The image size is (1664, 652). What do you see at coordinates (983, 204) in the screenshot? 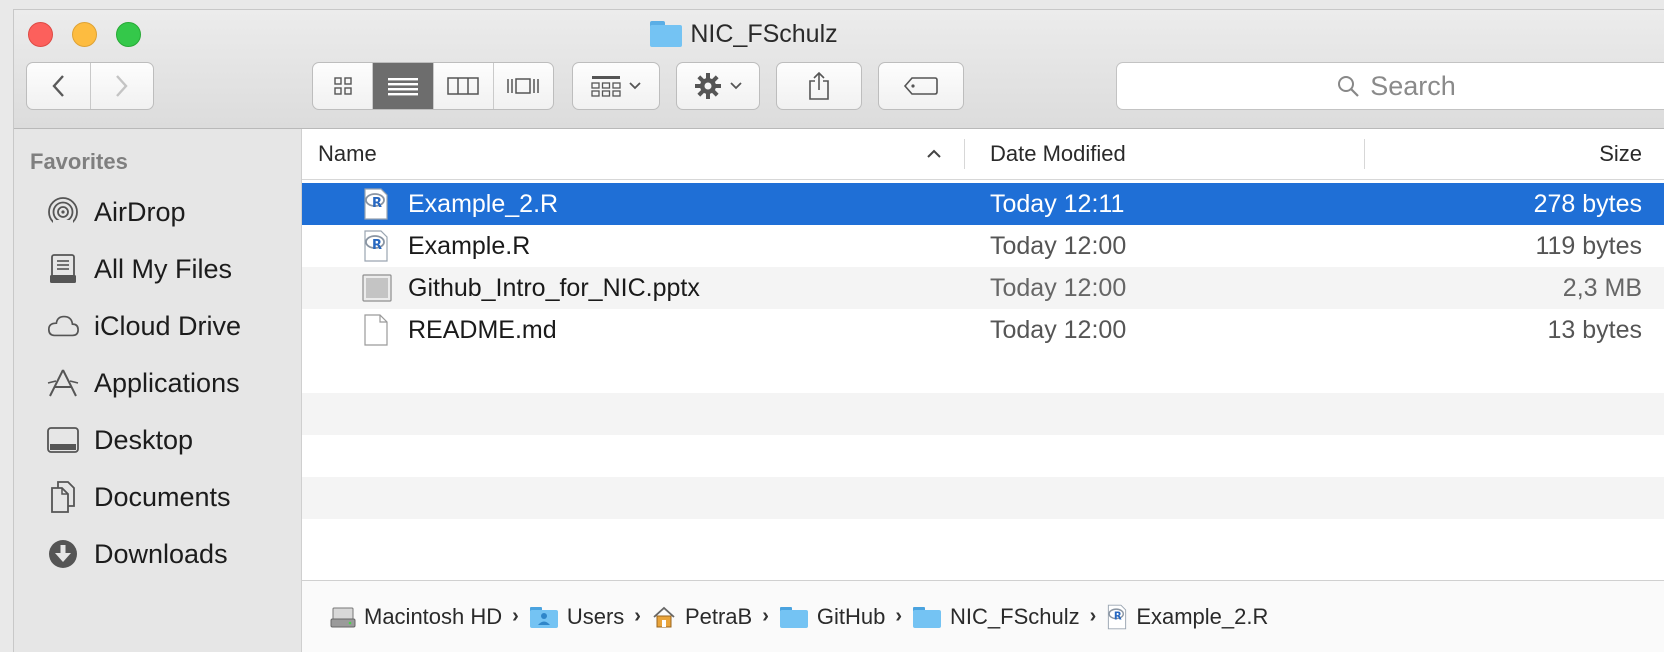
I see `table-row-selected: R Example_2.R Today 12:11 278 bytes` at bounding box center [983, 204].